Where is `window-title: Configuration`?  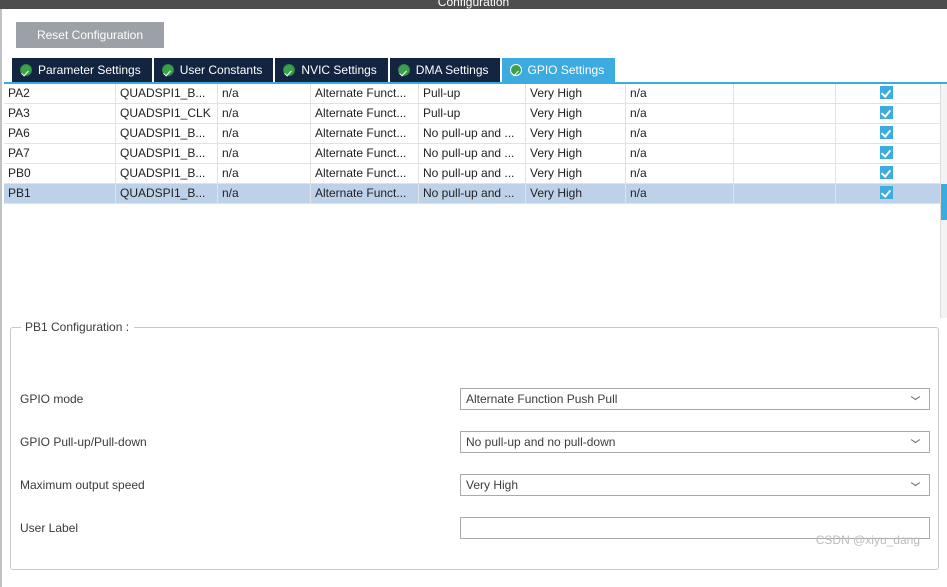 window-title: Configuration is located at coordinates (473, 4).